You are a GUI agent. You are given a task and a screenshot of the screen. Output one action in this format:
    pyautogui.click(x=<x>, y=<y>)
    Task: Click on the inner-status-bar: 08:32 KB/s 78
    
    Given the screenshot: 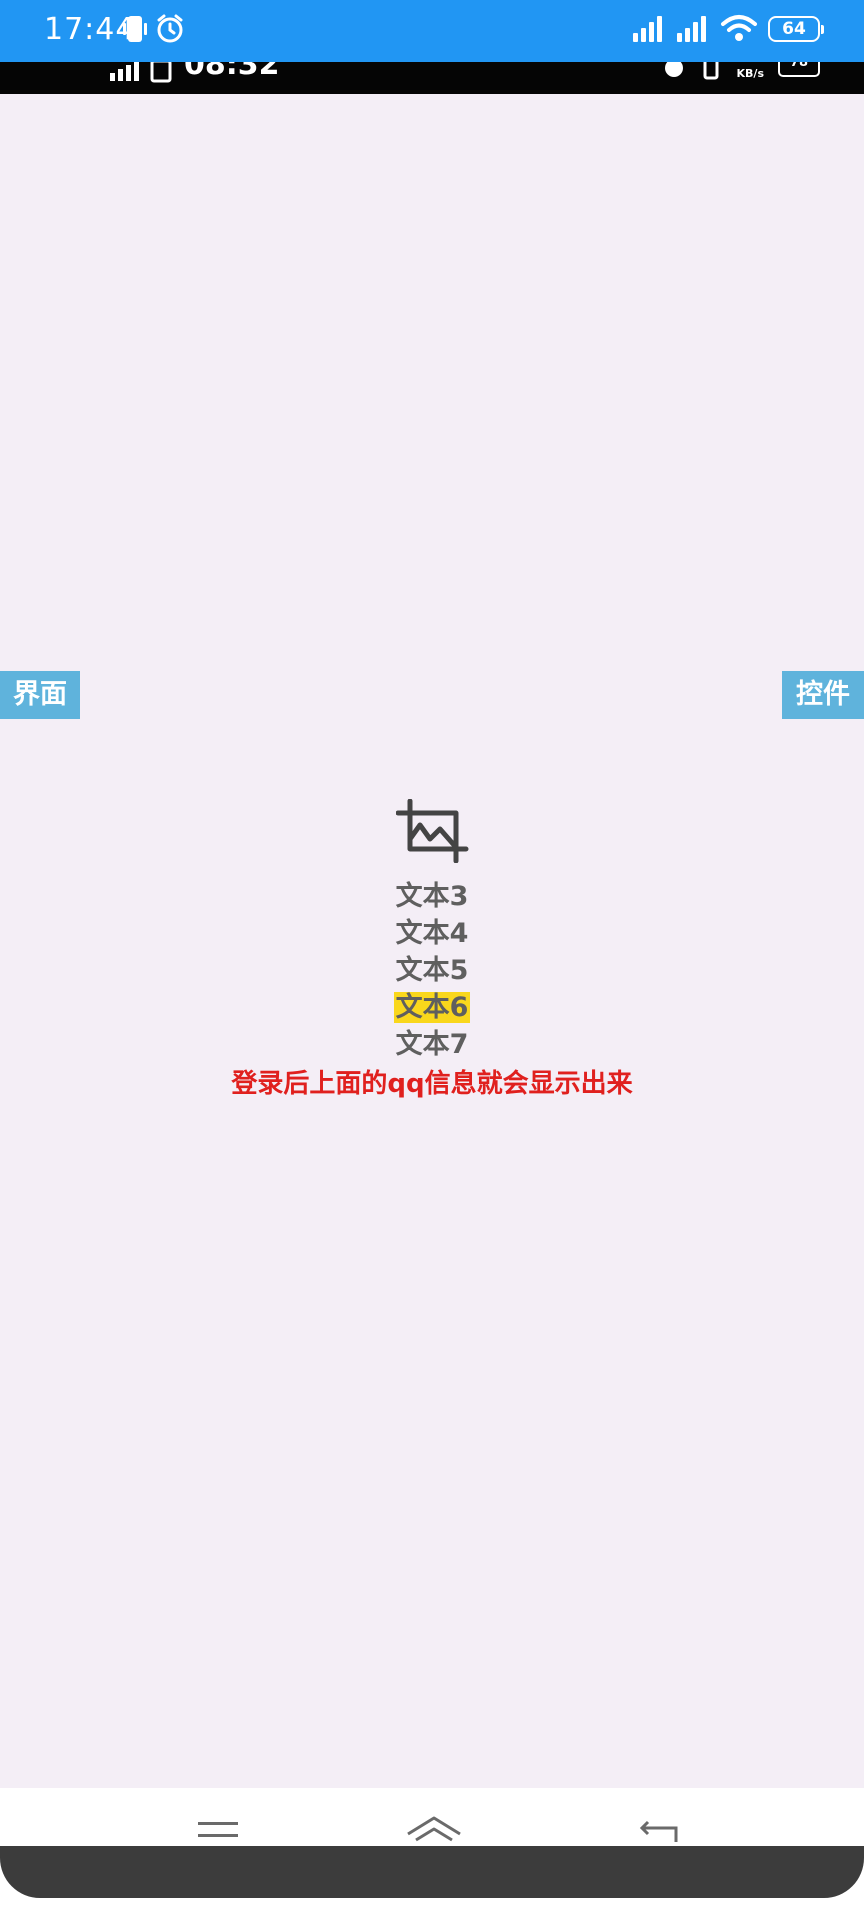 What is the action you would take?
    pyautogui.click(x=432, y=78)
    